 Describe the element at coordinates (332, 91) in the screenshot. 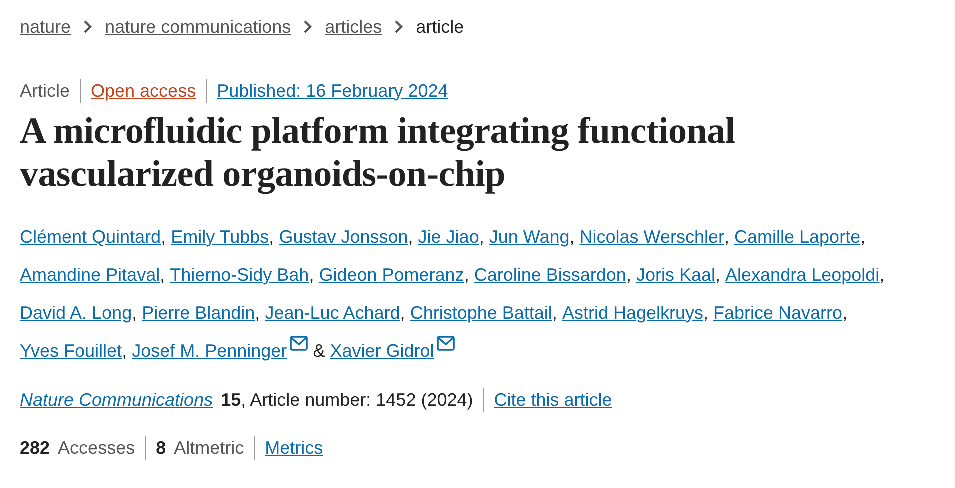

I see `published-date-link: Published: 16 February 2024` at that location.